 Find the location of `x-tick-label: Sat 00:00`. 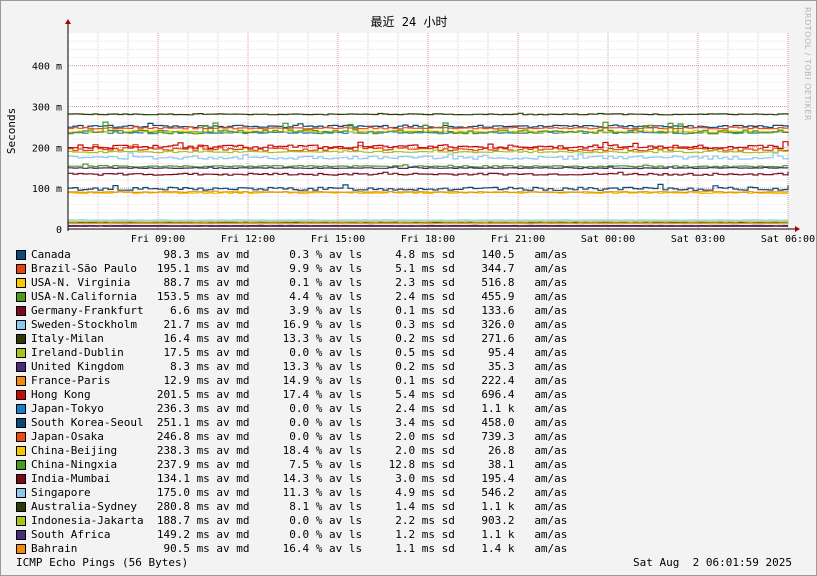

x-tick-label: Sat 00:00 is located at coordinates (608, 239).